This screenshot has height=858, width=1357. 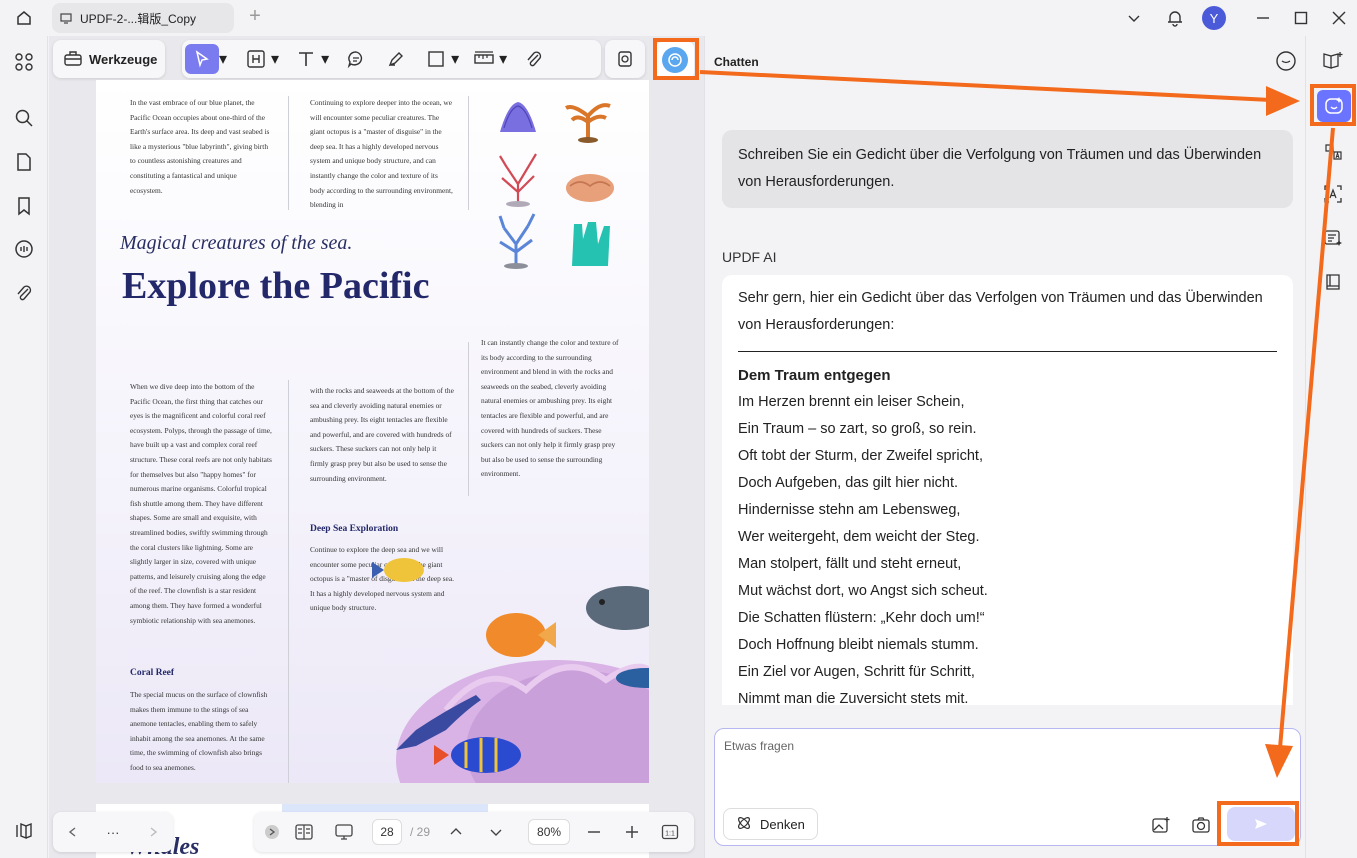 I want to click on select-tool-button, so click(x=202, y=59).